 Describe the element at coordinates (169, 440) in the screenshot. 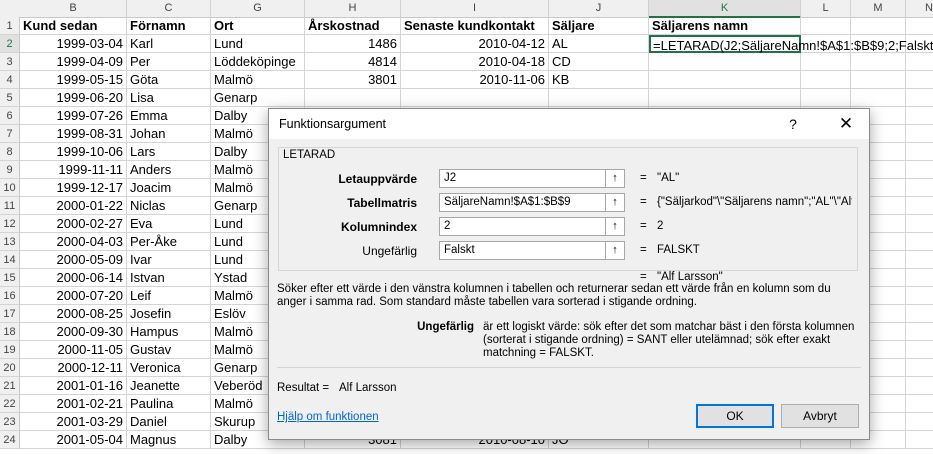

I see `cell: Magnus` at that location.